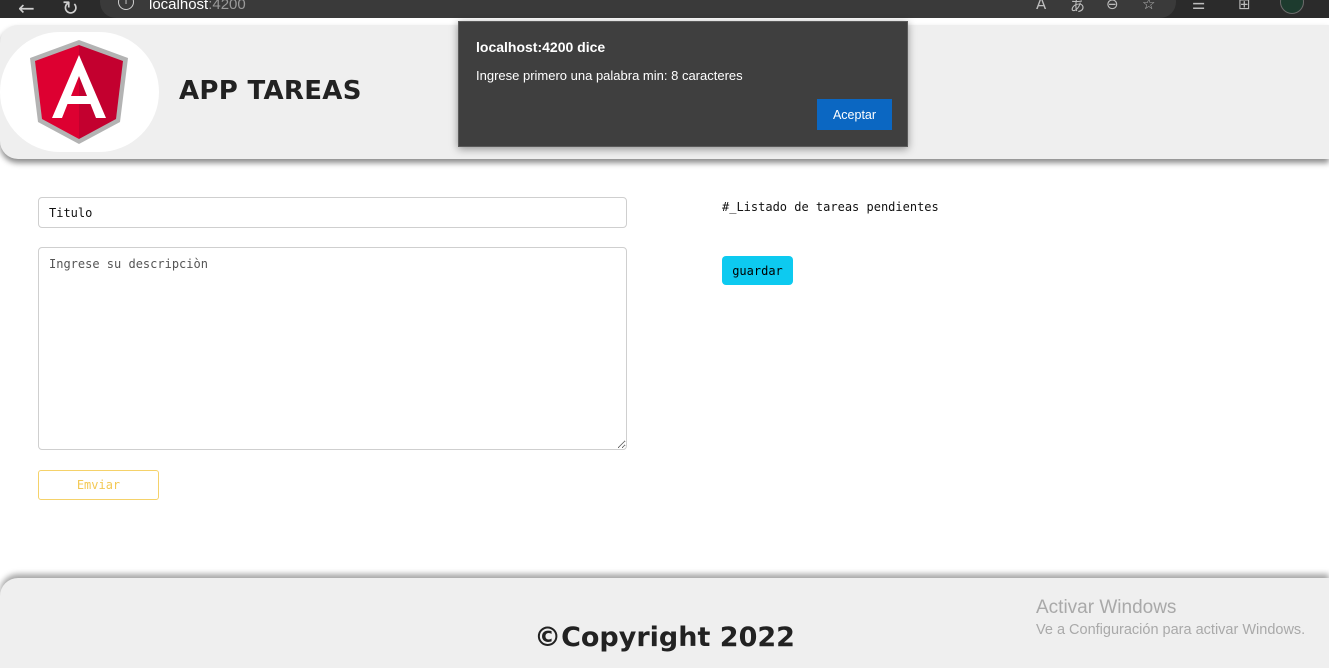  What do you see at coordinates (1198, 6) in the screenshot?
I see `favorites-icon: ☰` at bounding box center [1198, 6].